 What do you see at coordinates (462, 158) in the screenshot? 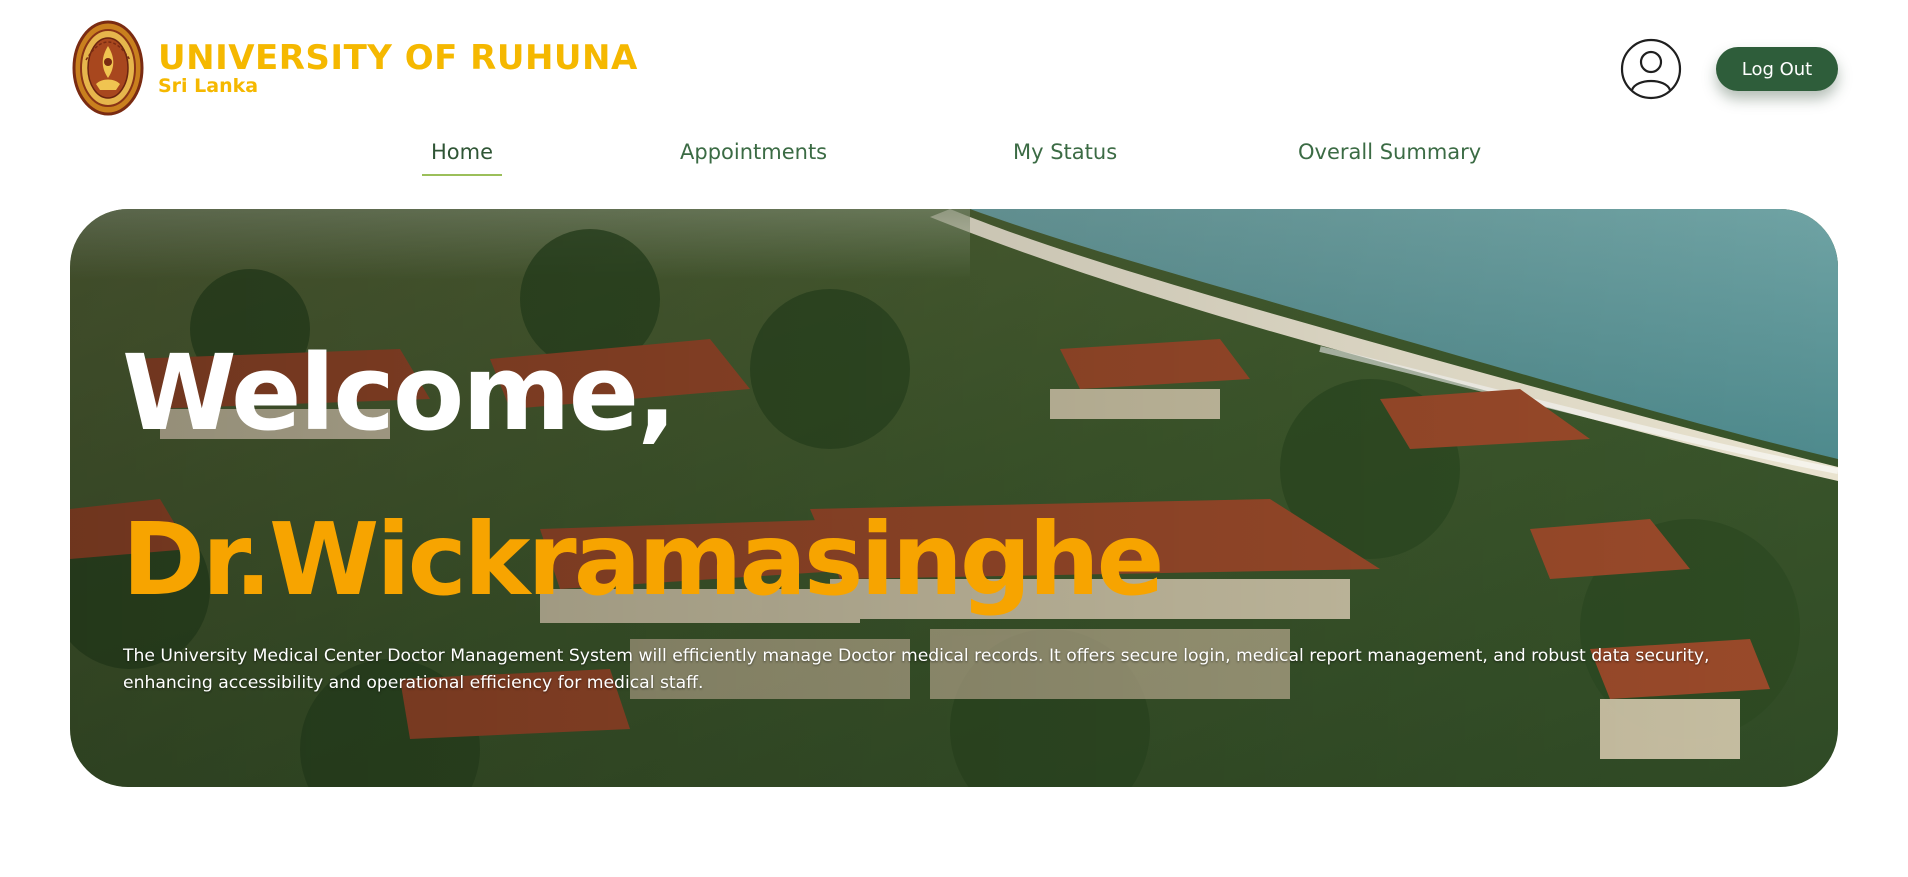
I see `tab-home: Home` at bounding box center [462, 158].